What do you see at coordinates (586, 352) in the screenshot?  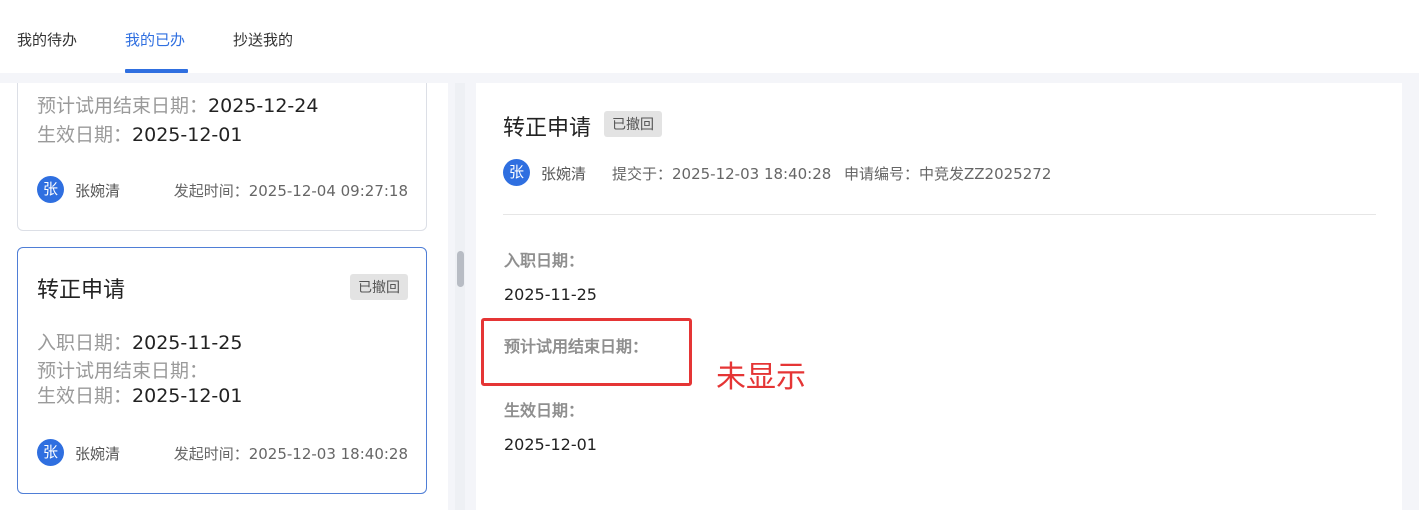 I see `annotation-highlight-box` at bounding box center [586, 352].